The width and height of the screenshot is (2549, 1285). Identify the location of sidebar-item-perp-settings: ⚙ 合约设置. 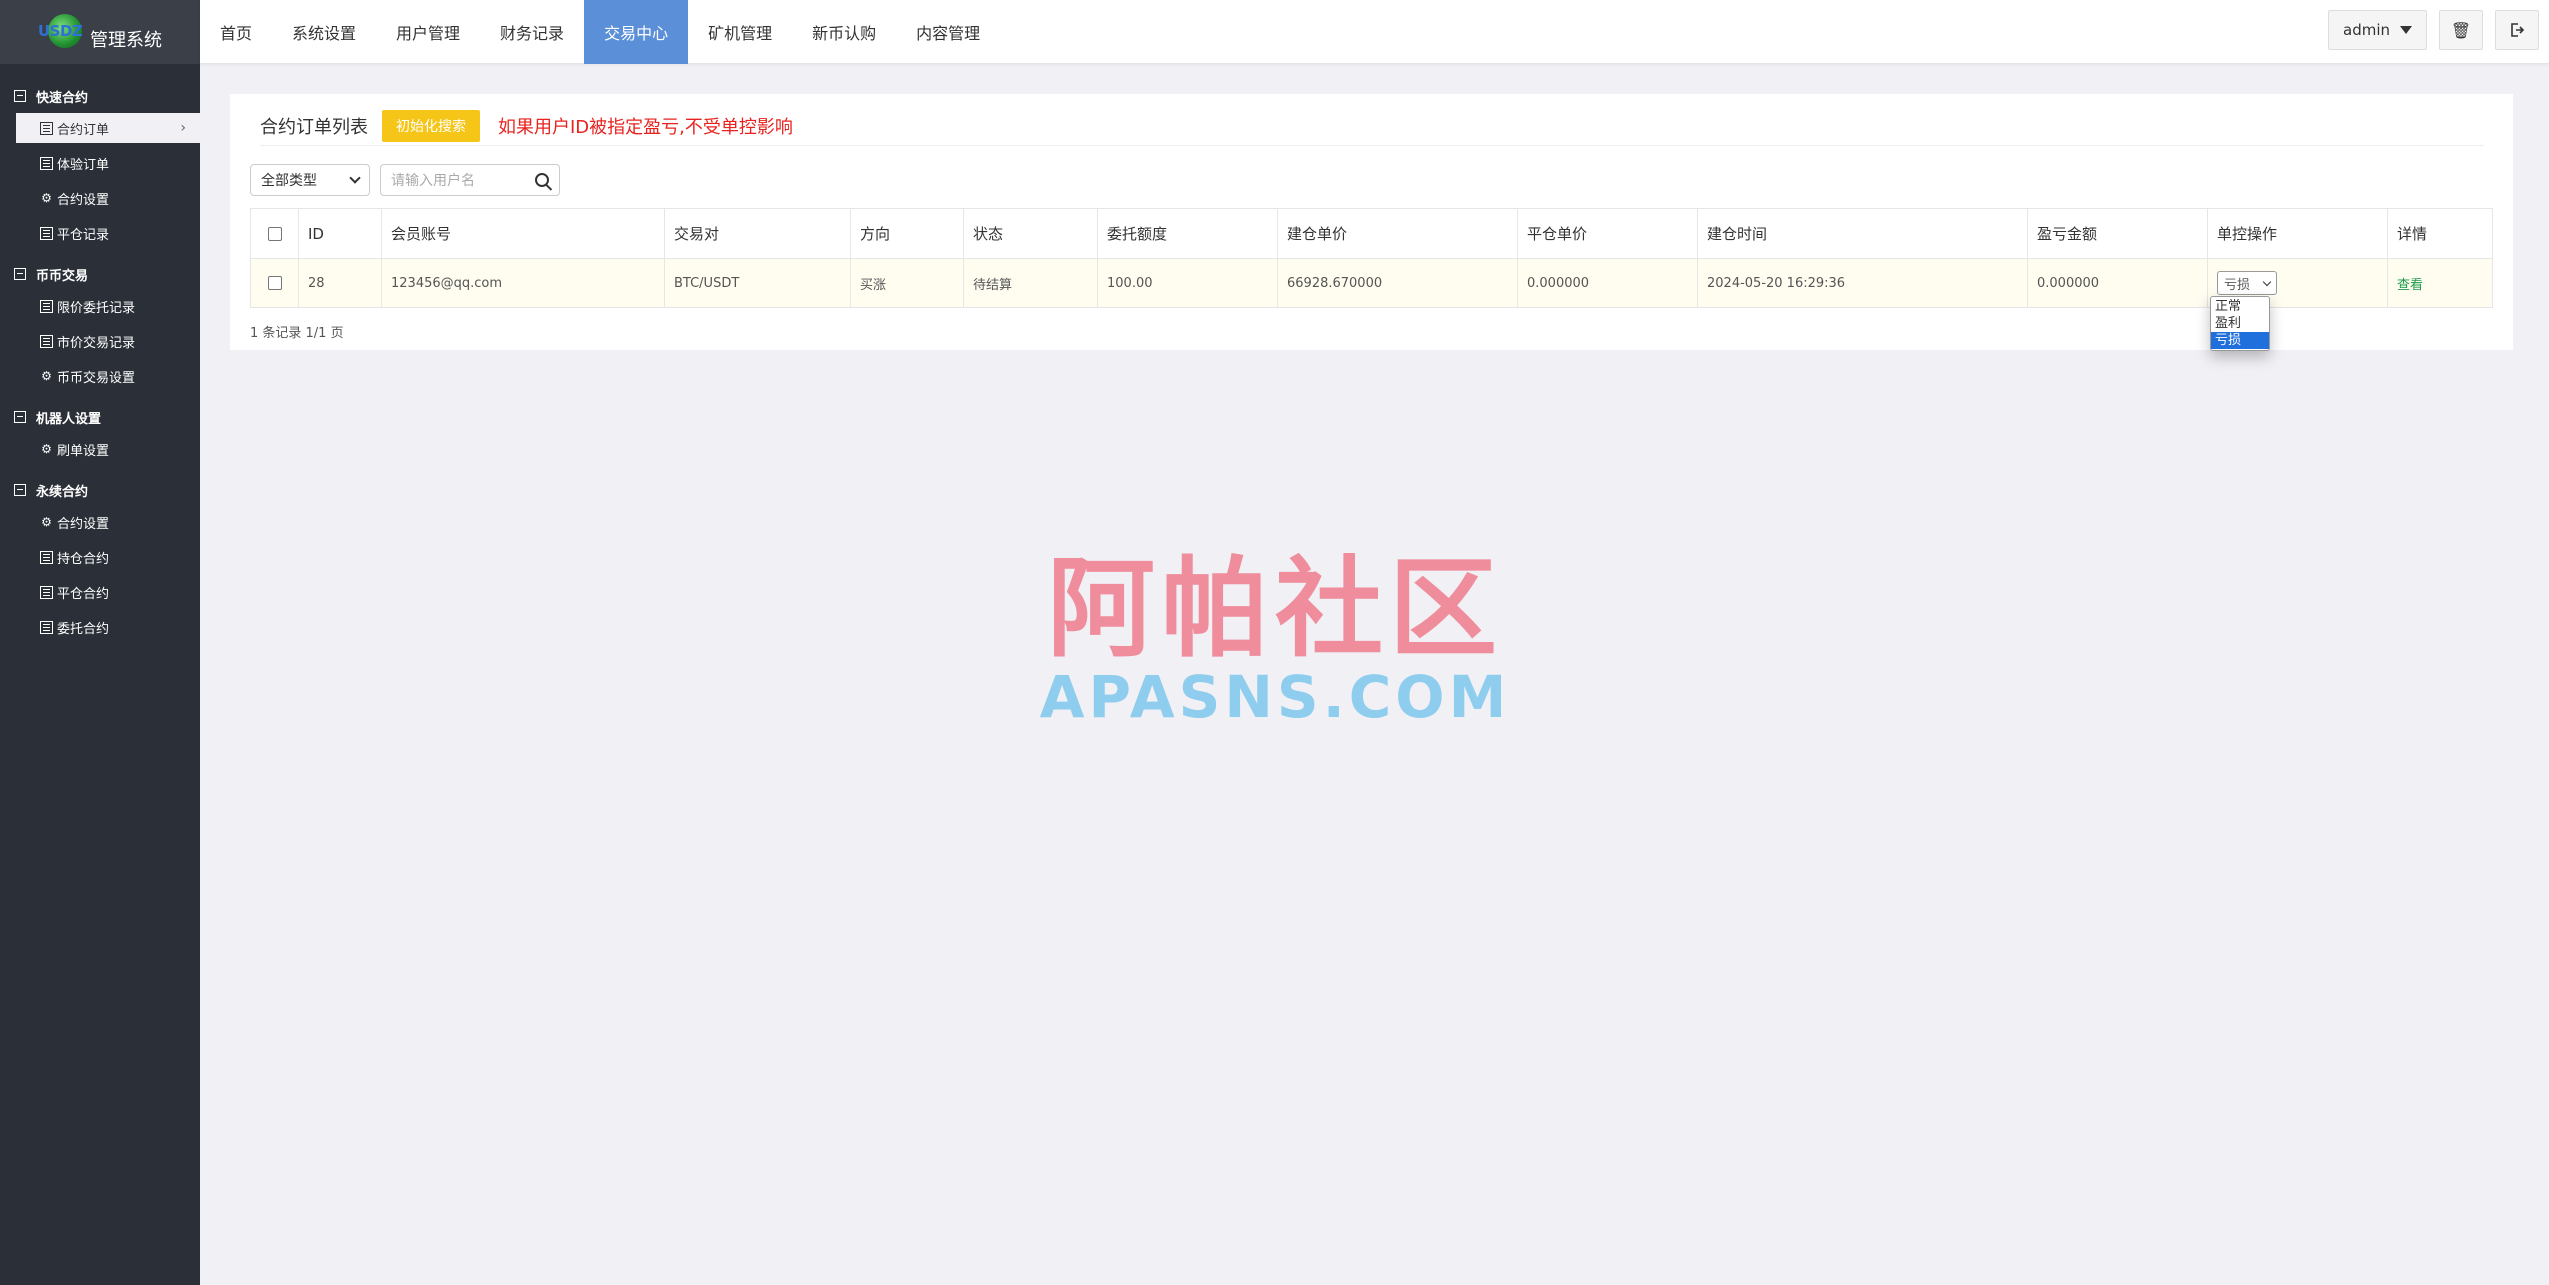
(108, 522).